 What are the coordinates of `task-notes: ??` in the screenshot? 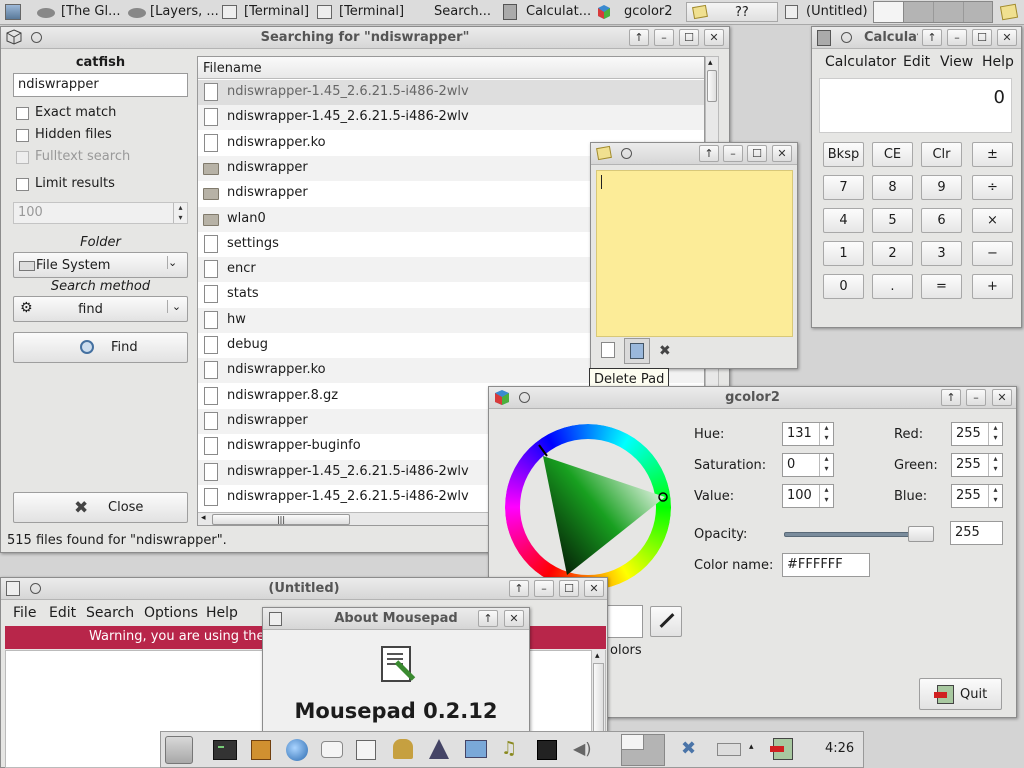 It's located at (732, 12).